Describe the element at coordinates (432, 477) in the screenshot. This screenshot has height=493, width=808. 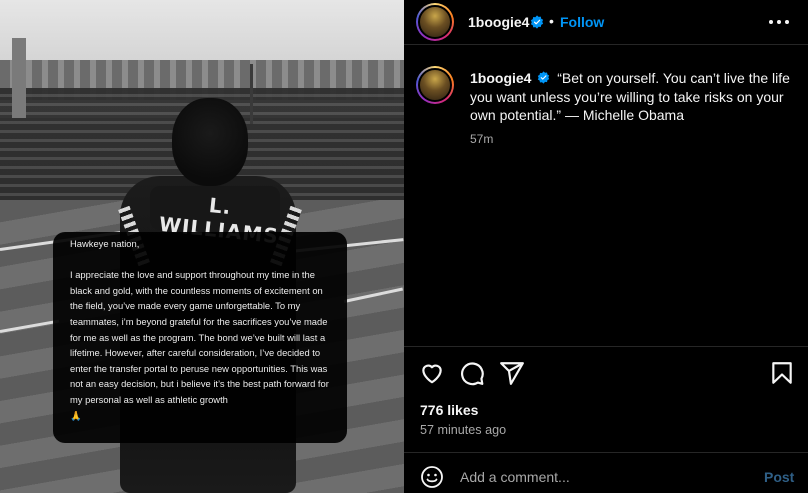
I see `emoji-icon` at that location.